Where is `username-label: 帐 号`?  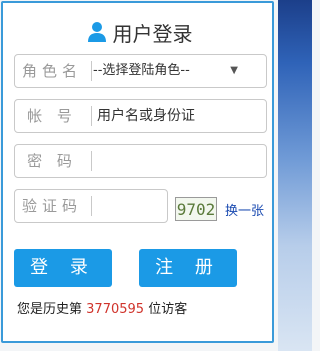 username-label: 帐 号 is located at coordinates (52, 116).